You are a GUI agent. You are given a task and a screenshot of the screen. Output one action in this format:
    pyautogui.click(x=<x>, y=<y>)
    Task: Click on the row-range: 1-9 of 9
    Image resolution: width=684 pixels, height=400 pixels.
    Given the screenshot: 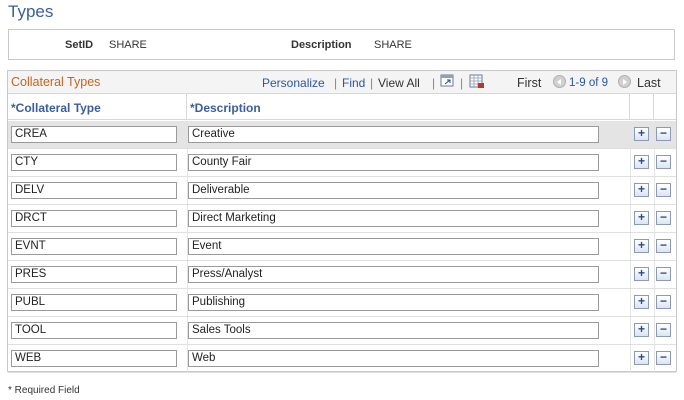 What is the action you would take?
    pyautogui.click(x=588, y=83)
    